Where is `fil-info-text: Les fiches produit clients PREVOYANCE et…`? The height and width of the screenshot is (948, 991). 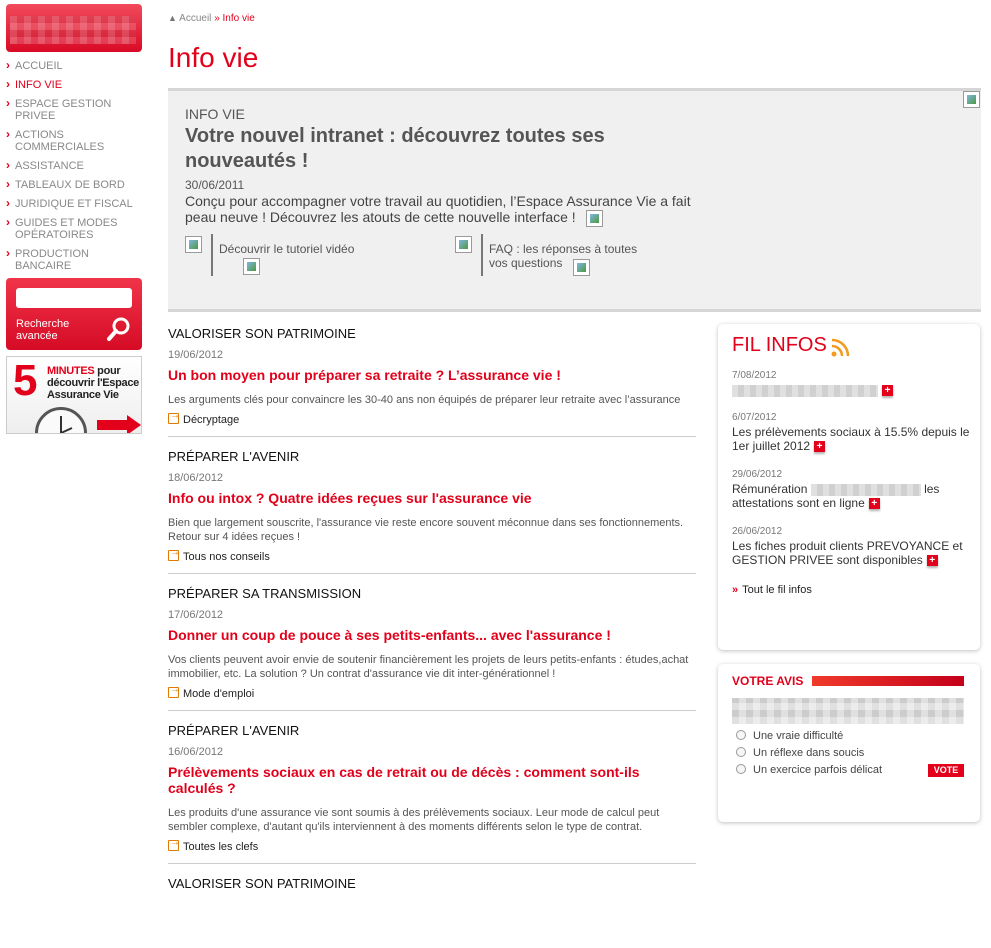 fil-info-text: Les fiches produit clients PREVOYANCE et… is located at coordinates (852, 553).